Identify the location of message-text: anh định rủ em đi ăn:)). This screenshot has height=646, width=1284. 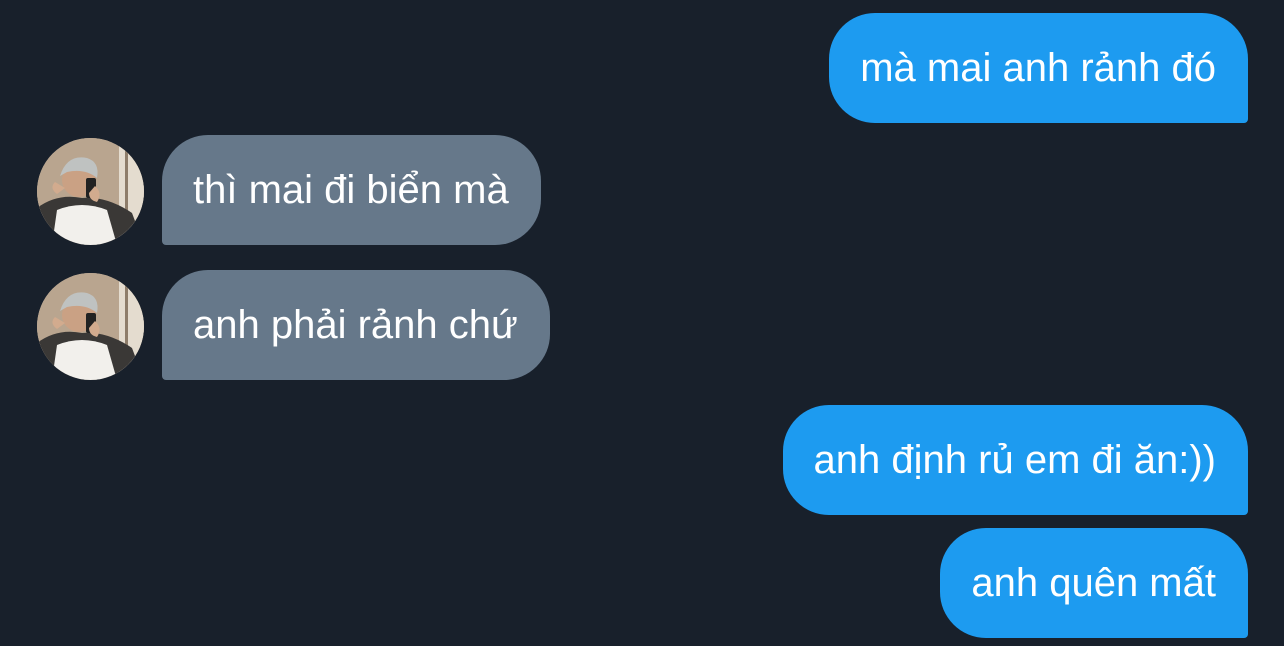
(1014, 460).